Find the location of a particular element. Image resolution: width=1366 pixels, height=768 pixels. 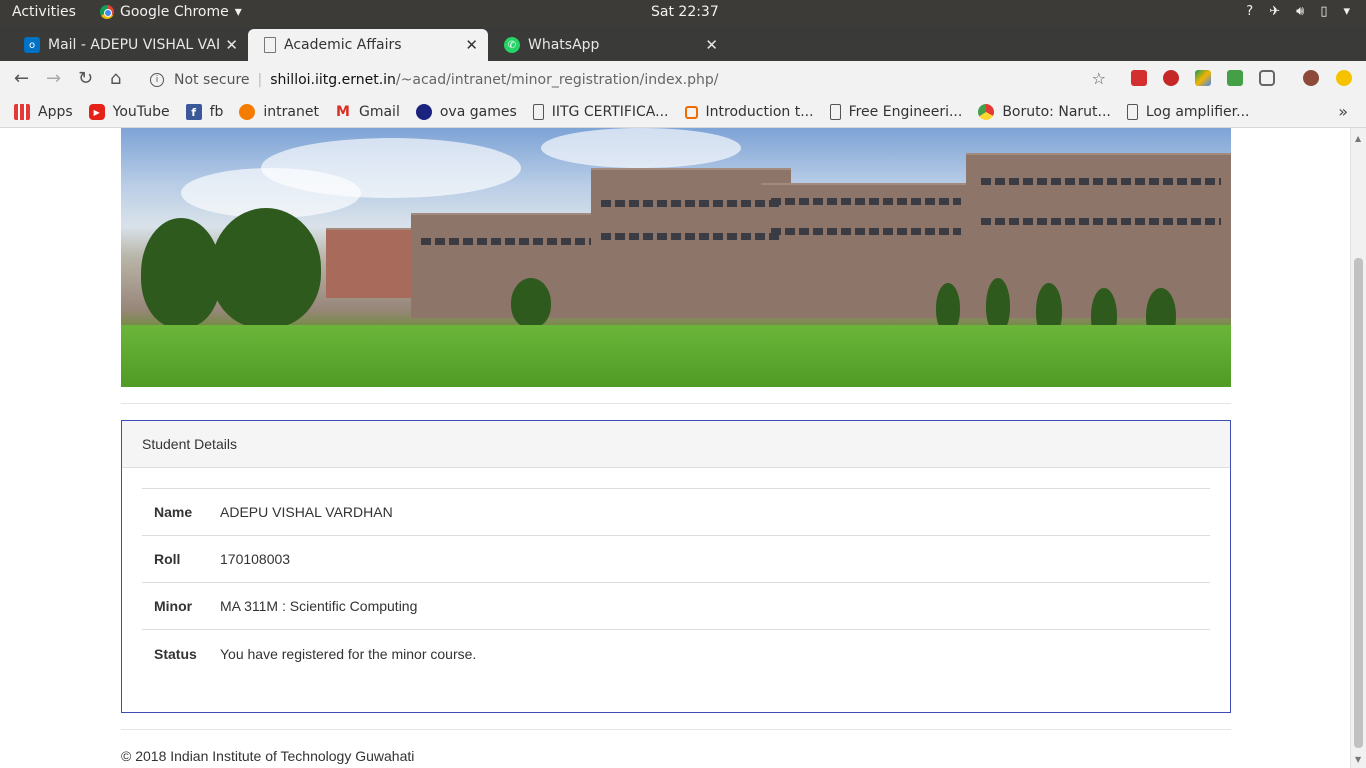

bookmark-gmail: M Gmail is located at coordinates (367, 112).